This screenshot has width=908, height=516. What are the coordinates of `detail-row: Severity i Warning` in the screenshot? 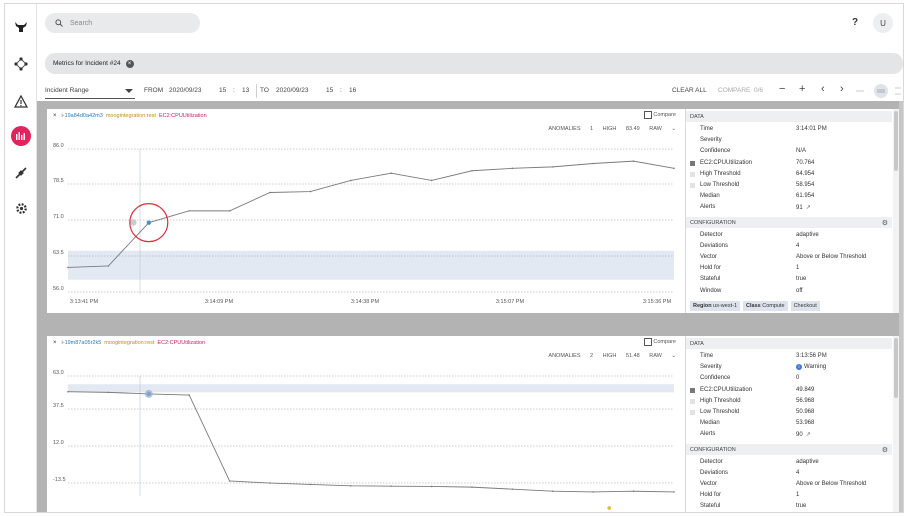 It's located at (789, 367).